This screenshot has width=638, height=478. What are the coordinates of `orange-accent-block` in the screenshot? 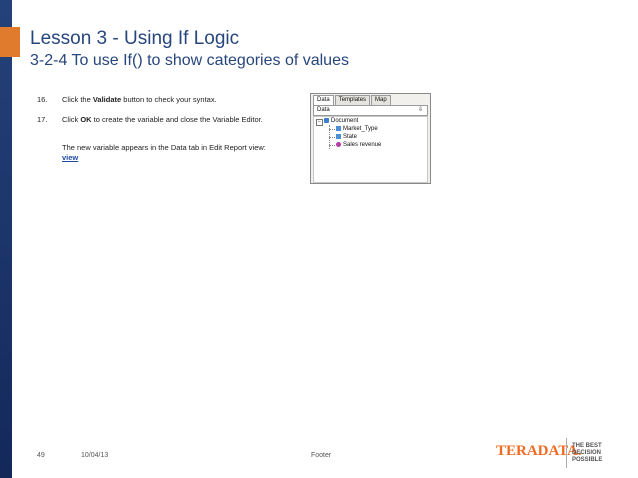 It's located at (10, 42).